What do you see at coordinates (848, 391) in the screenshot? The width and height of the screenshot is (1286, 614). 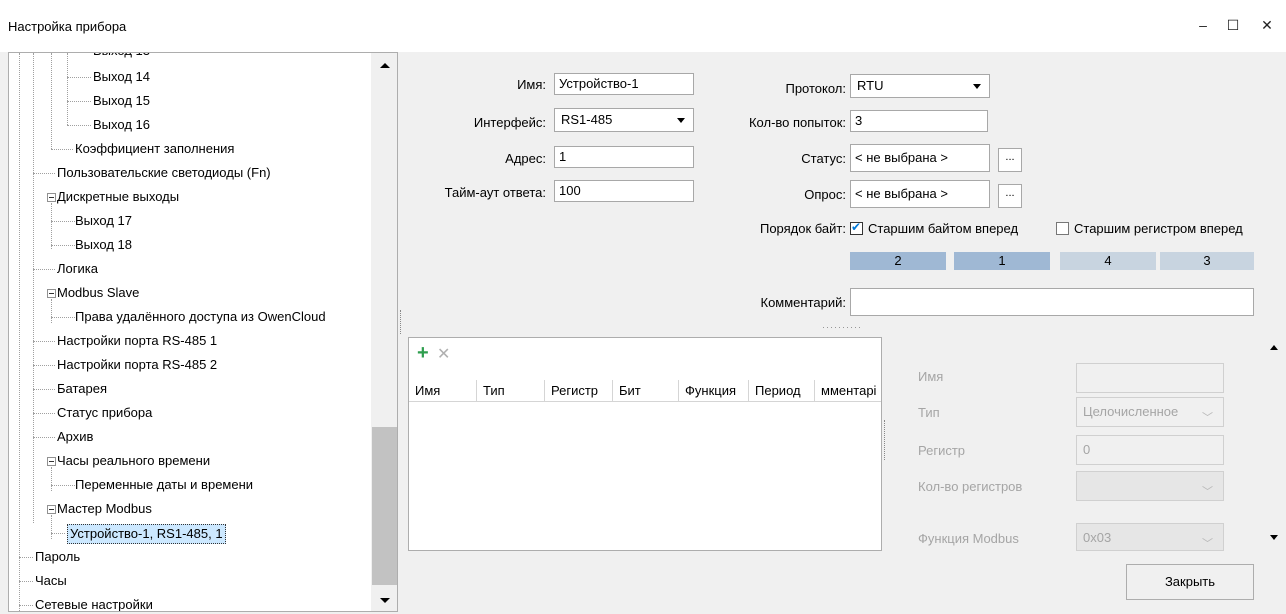 I see `column-comment: мментарі` at bounding box center [848, 391].